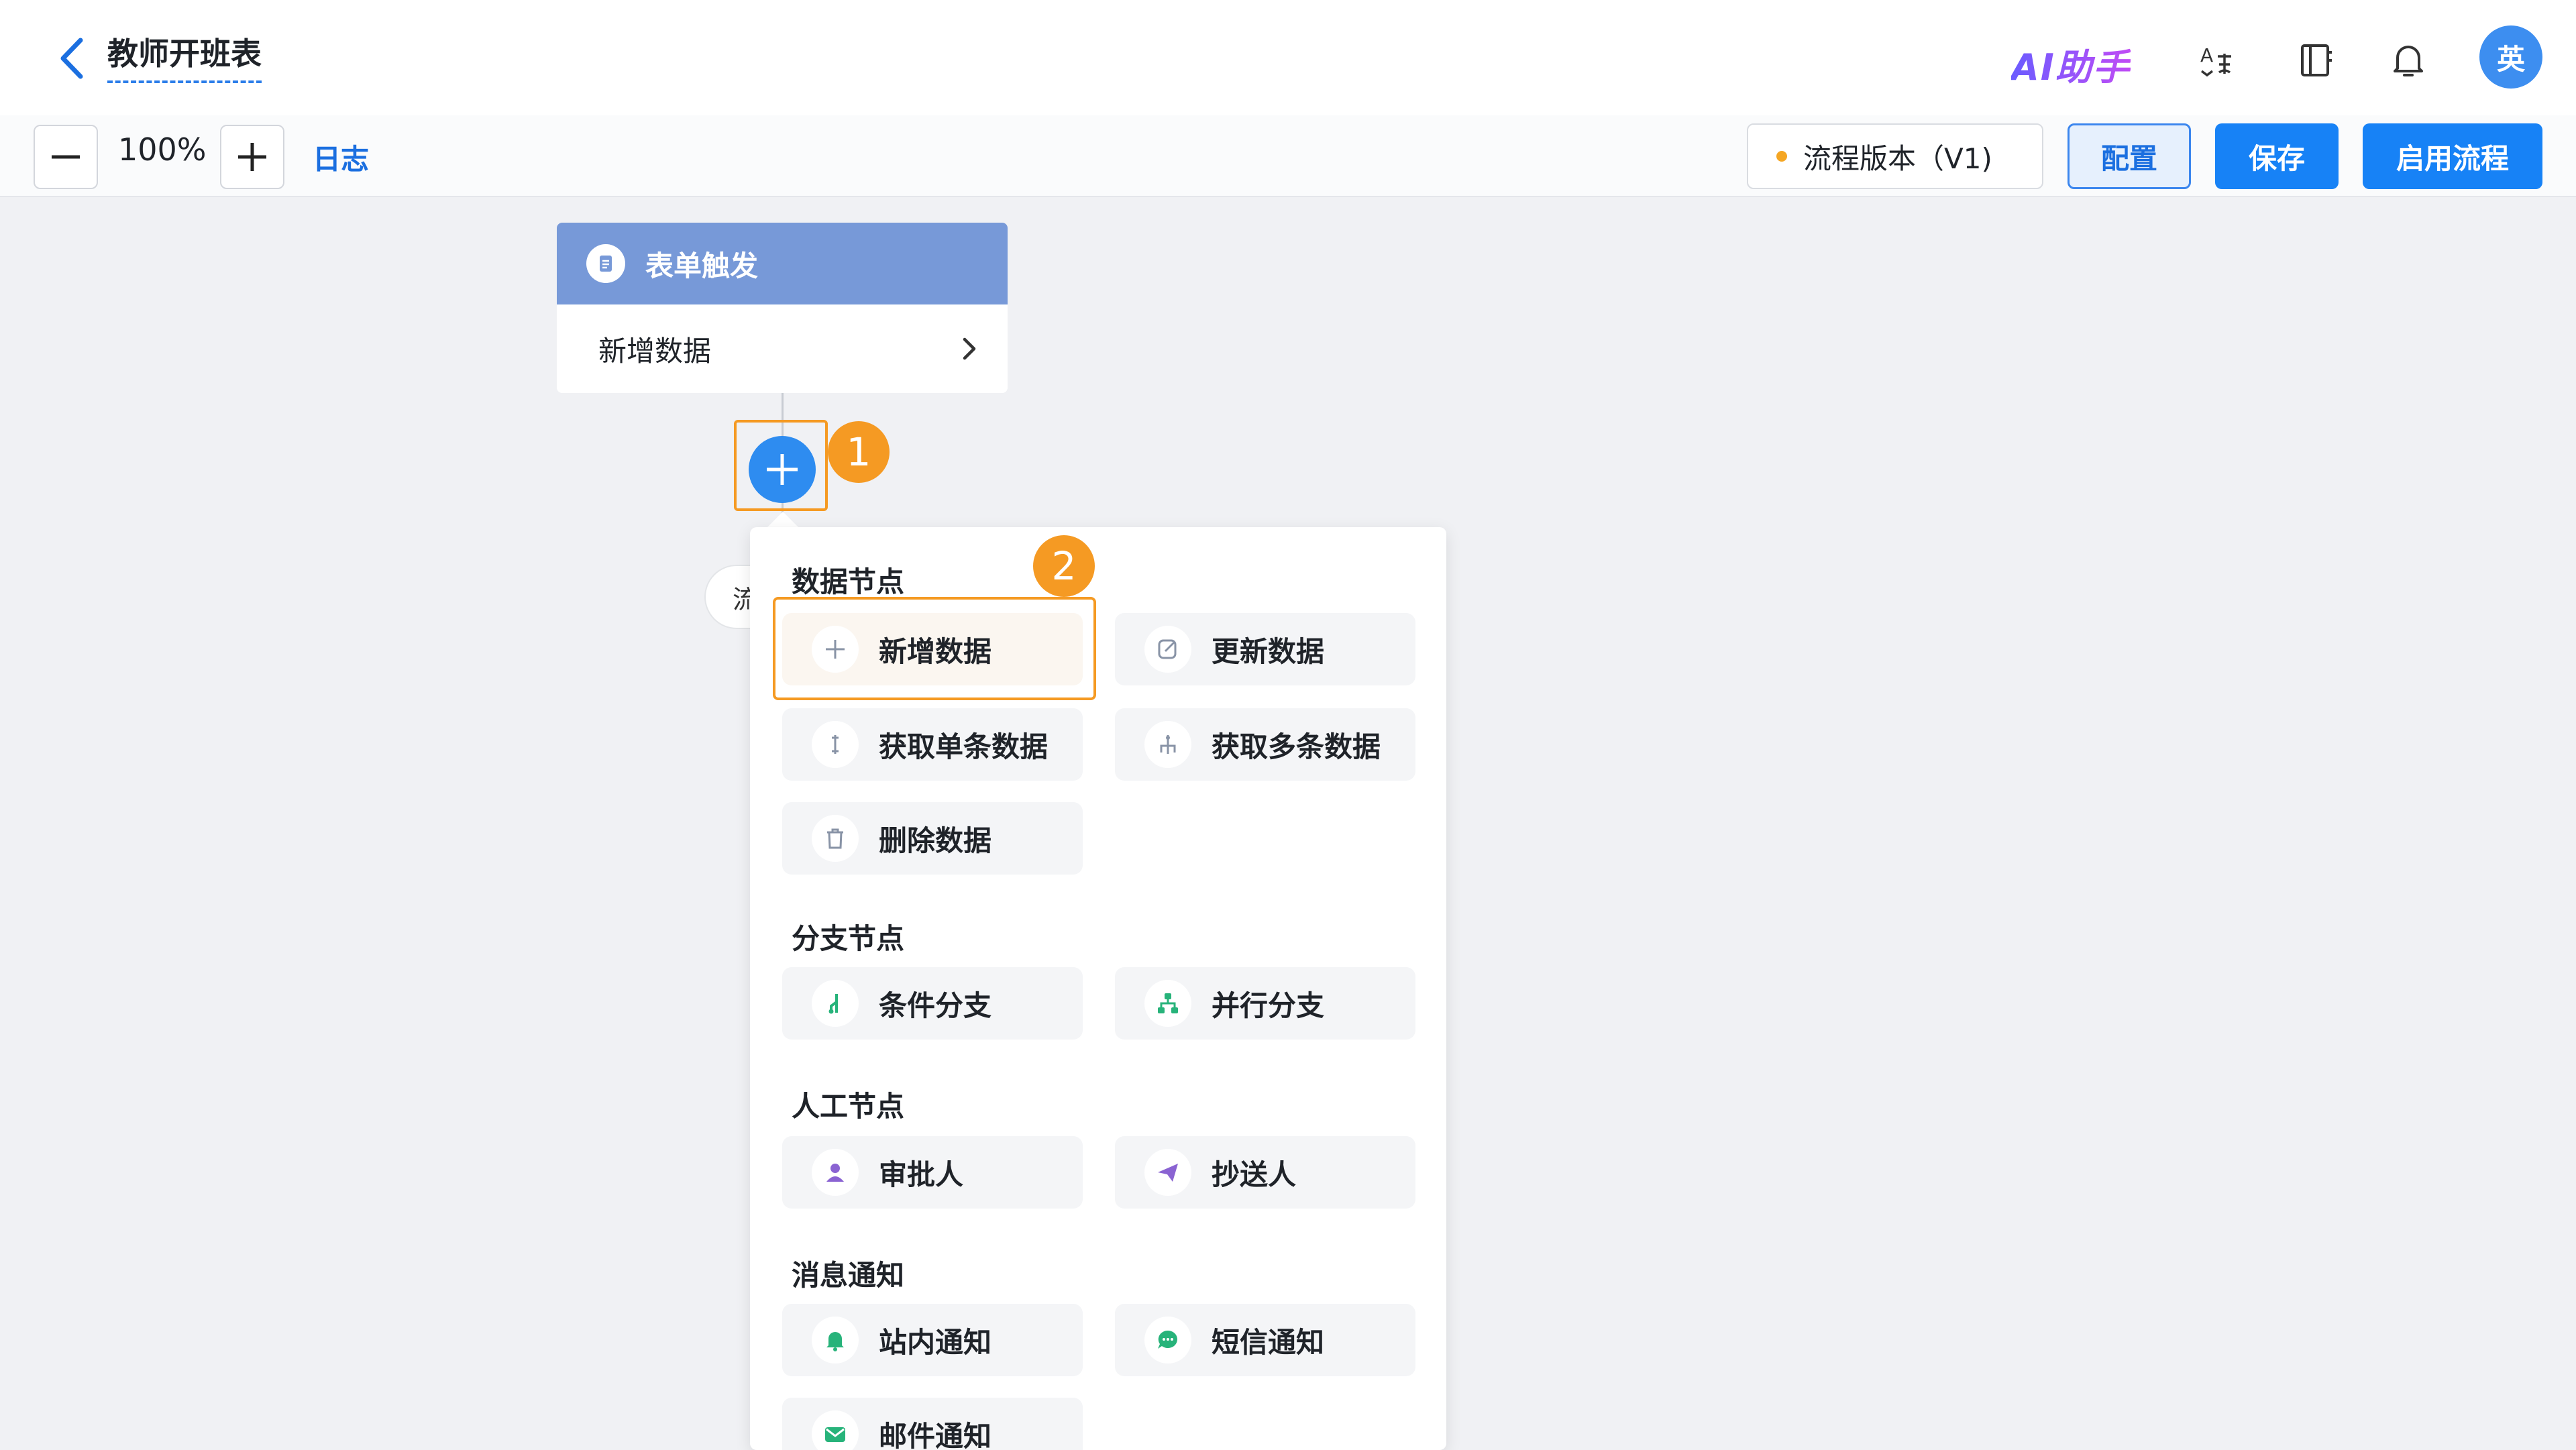 This screenshot has width=2576, height=1450. What do you see at coordinates (605, 263) in the screenshot?
I see `document-icon` at bounding box center [605, 263].